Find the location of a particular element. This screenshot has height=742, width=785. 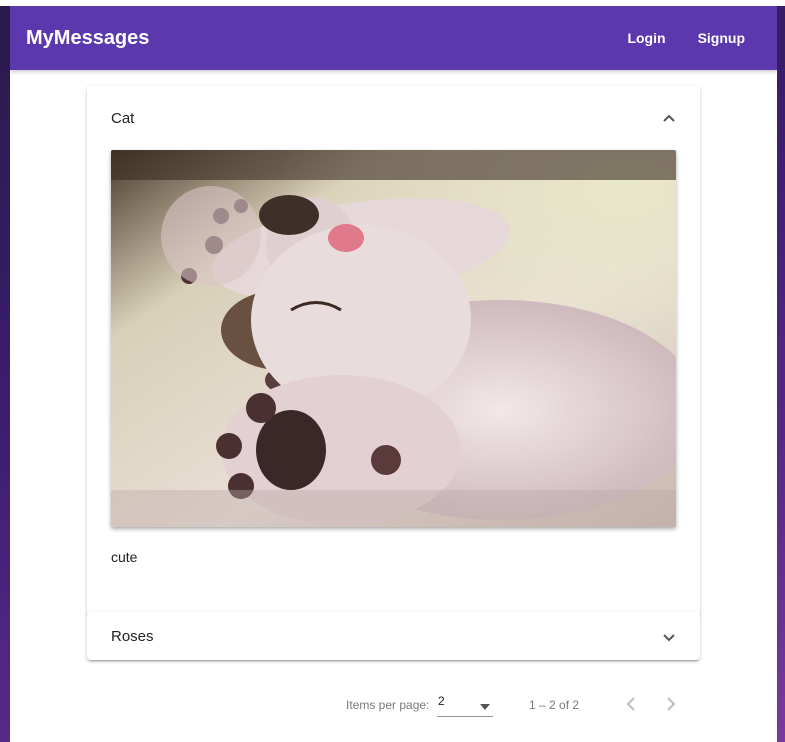

chevron-down-icon is located at coordinates (669, 638).